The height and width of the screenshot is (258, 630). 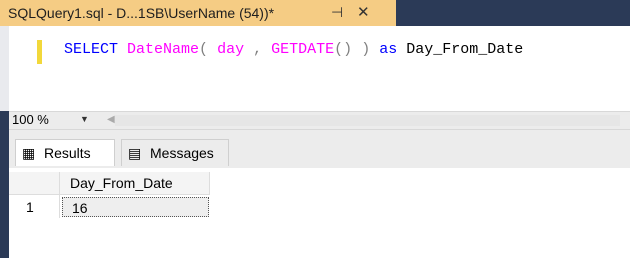 What do you see at coordinates (141, 13) in the screenshot?
I see `query-tab-title: SQLQuery1.sql - D...1SB\UserName (54))*` at bounding box center [141, 13].